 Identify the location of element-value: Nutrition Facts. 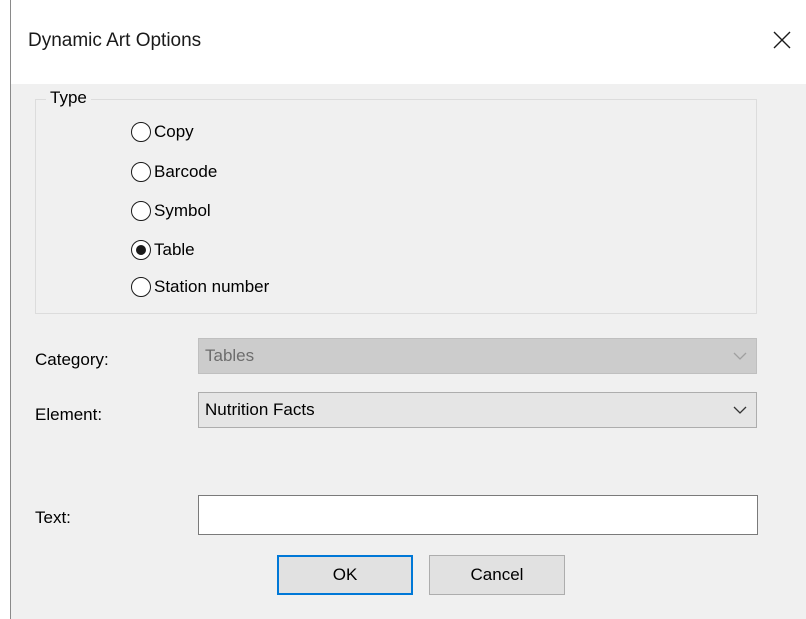
(260, 409).